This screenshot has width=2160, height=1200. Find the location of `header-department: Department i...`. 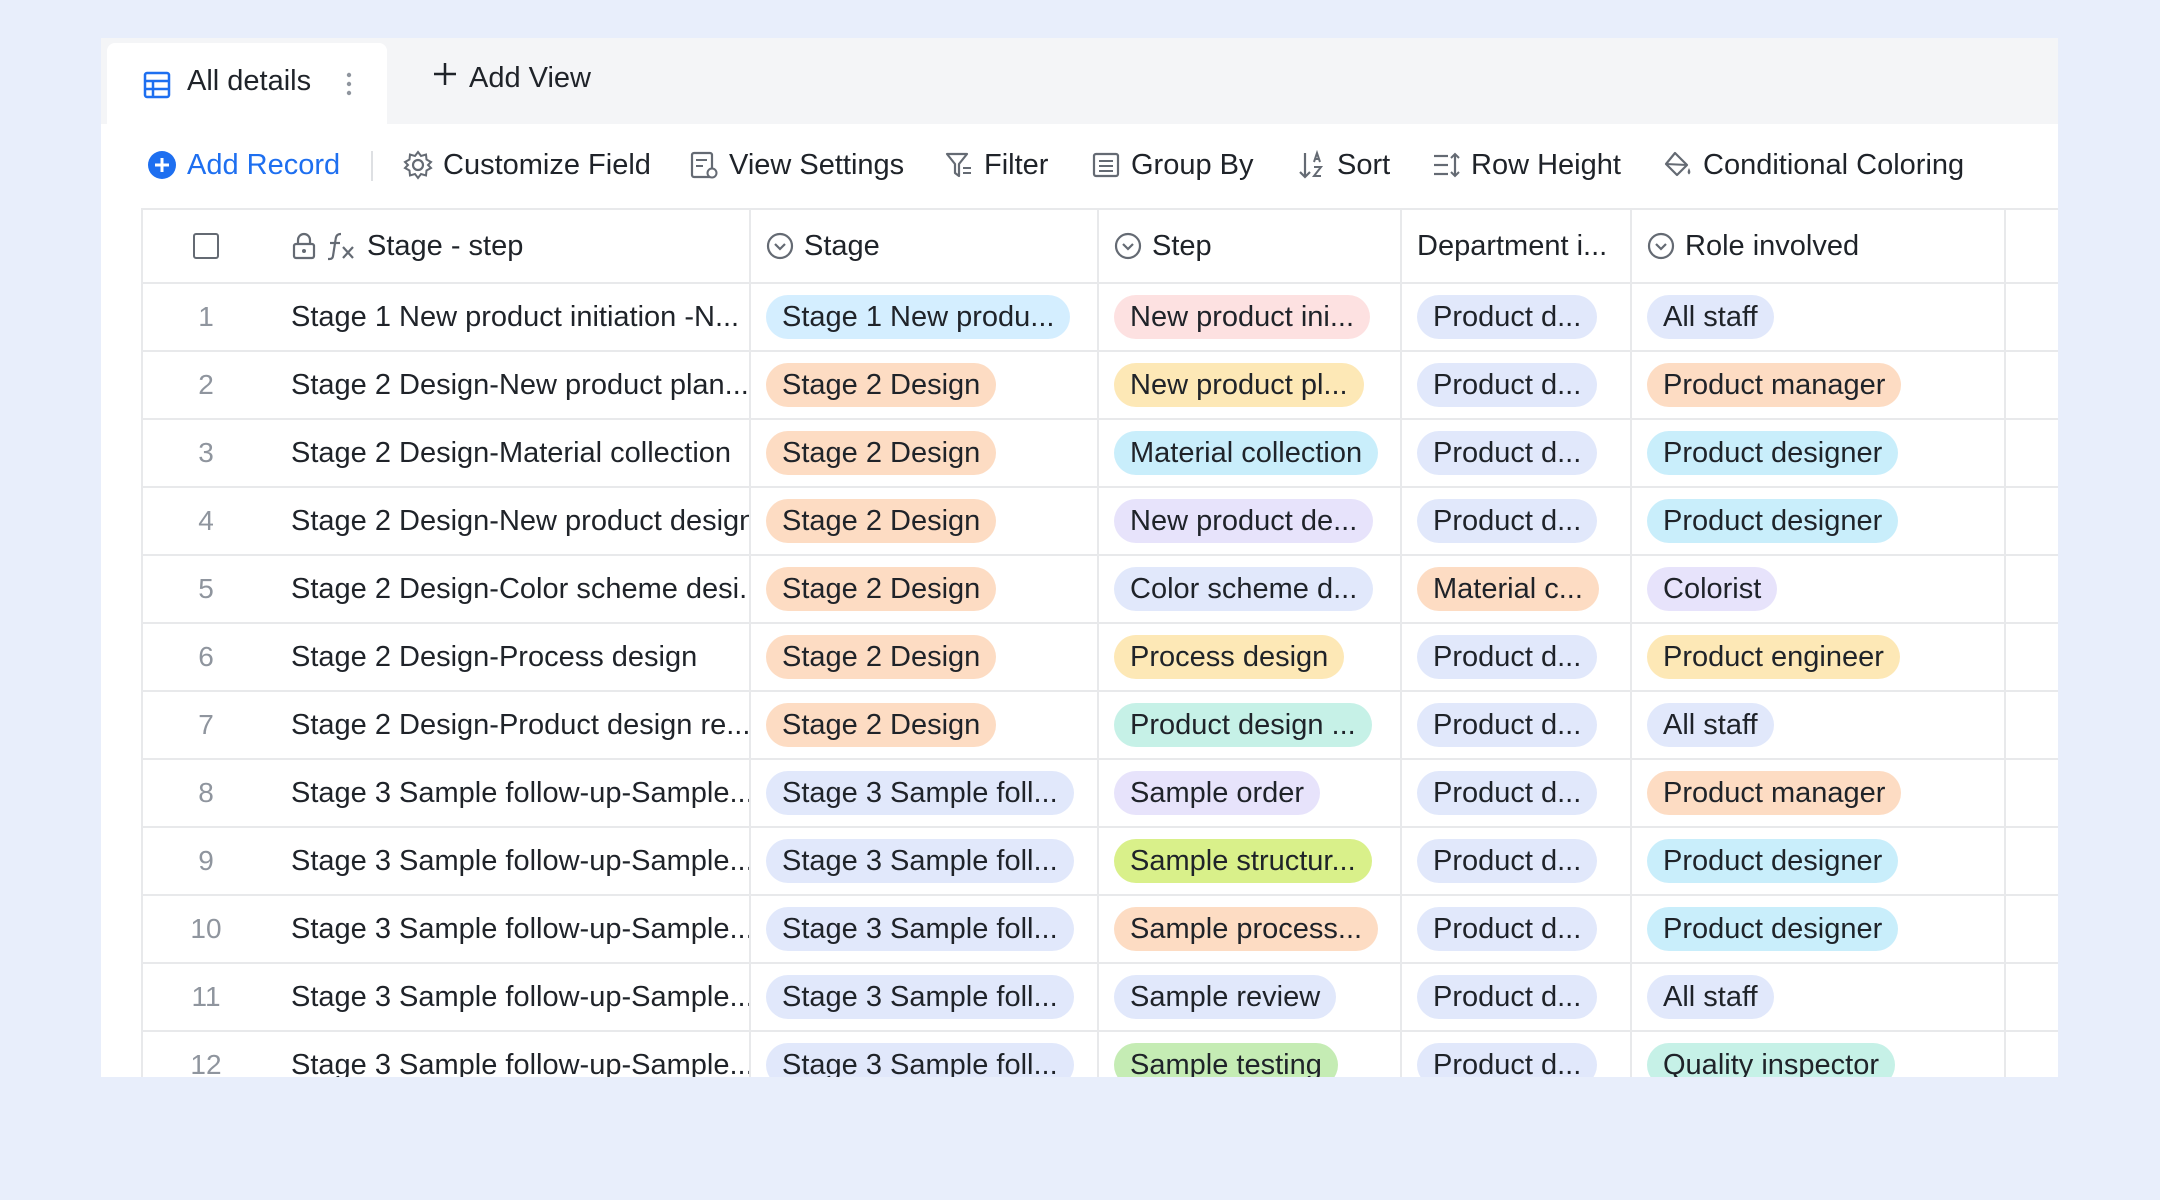

header-department: Department i... is located at coordinates (1515, 246).